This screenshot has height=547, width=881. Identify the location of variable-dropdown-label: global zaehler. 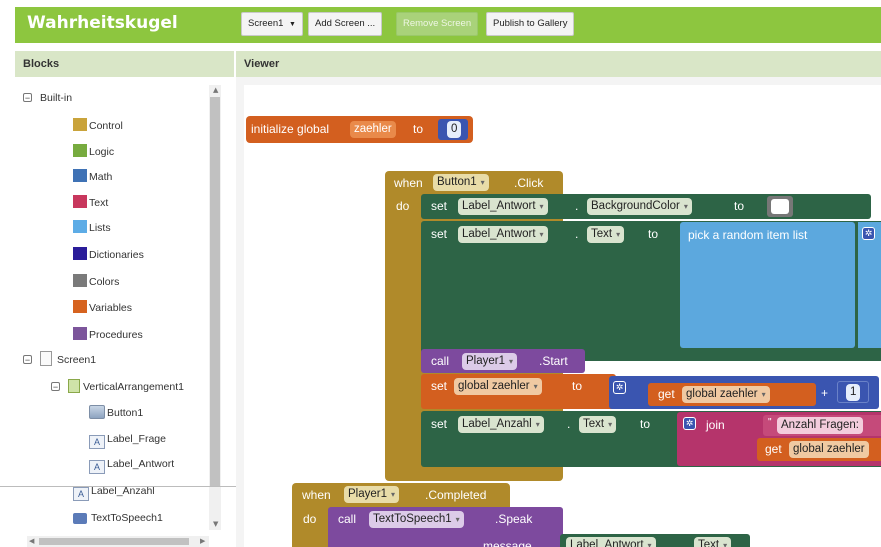
(829, 449).